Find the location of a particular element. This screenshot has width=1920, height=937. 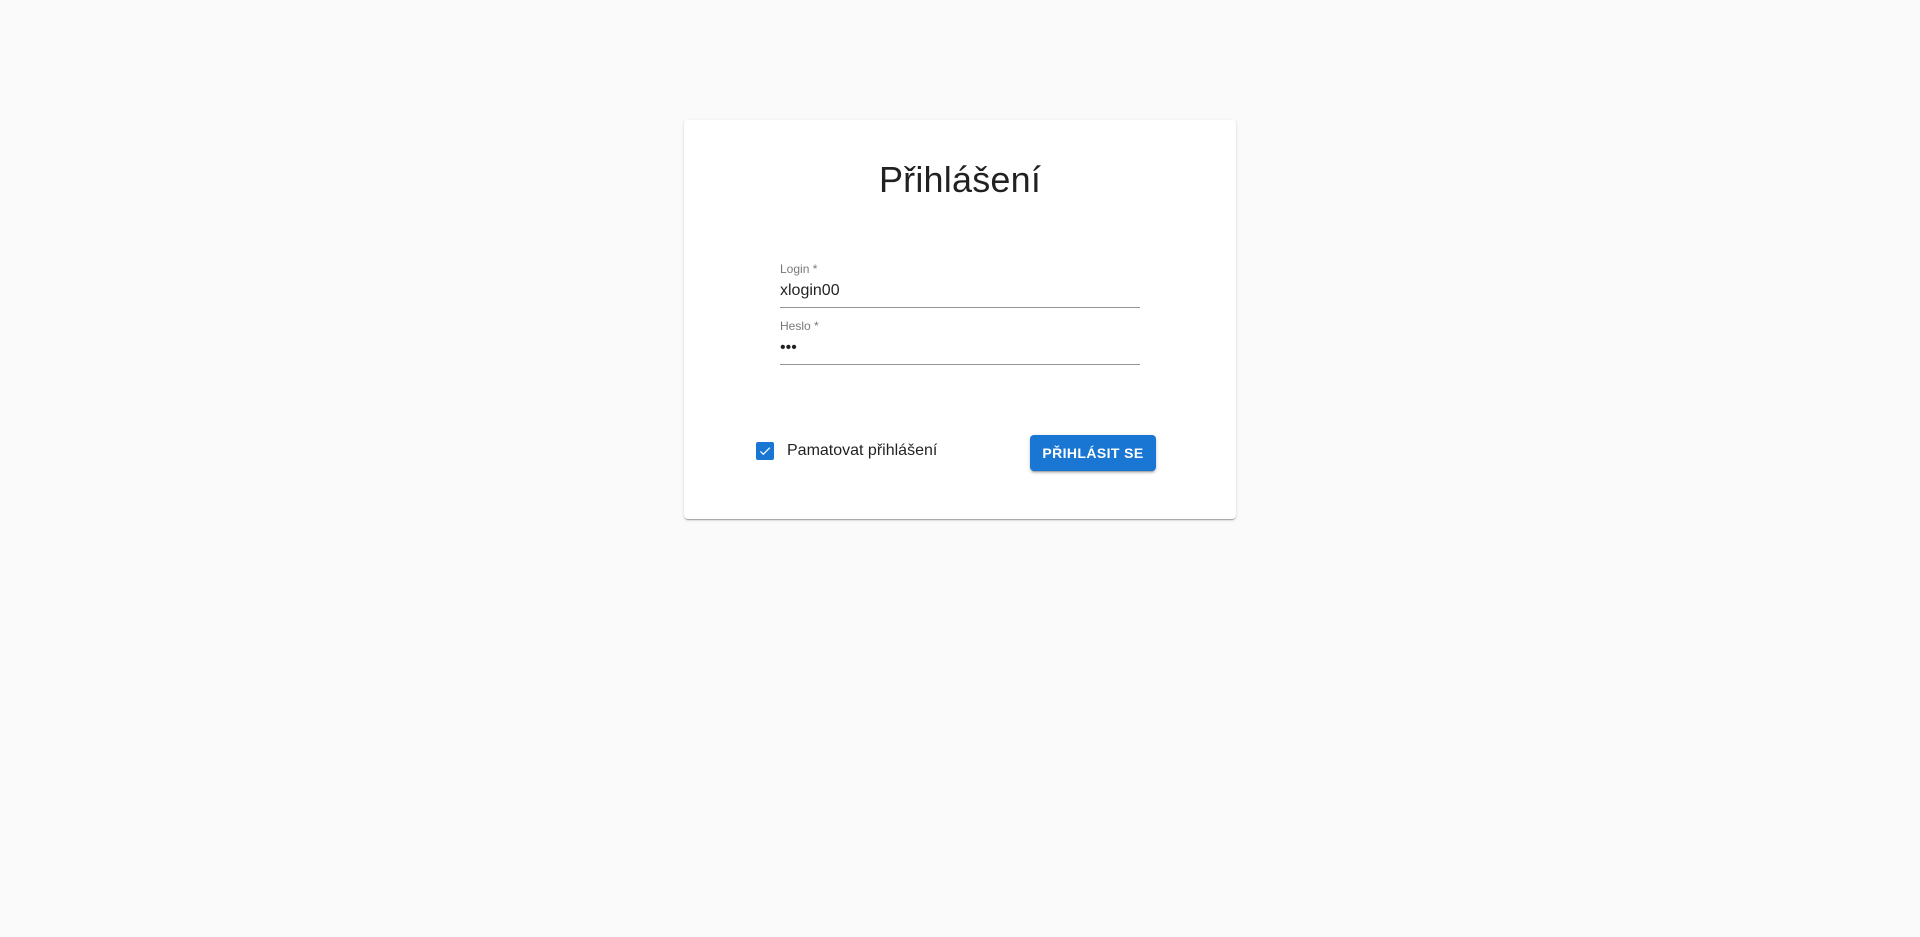

login-input is located at coordinates (960, 291).